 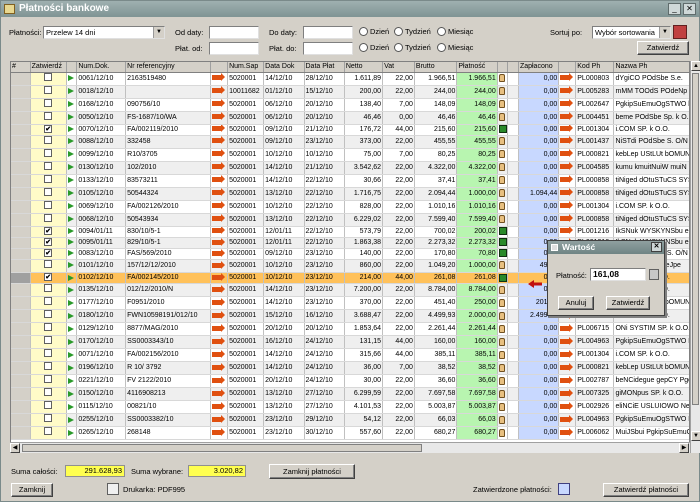 I want to click on platnosc-cell: 2.273,32, so click(x=477, y=243).